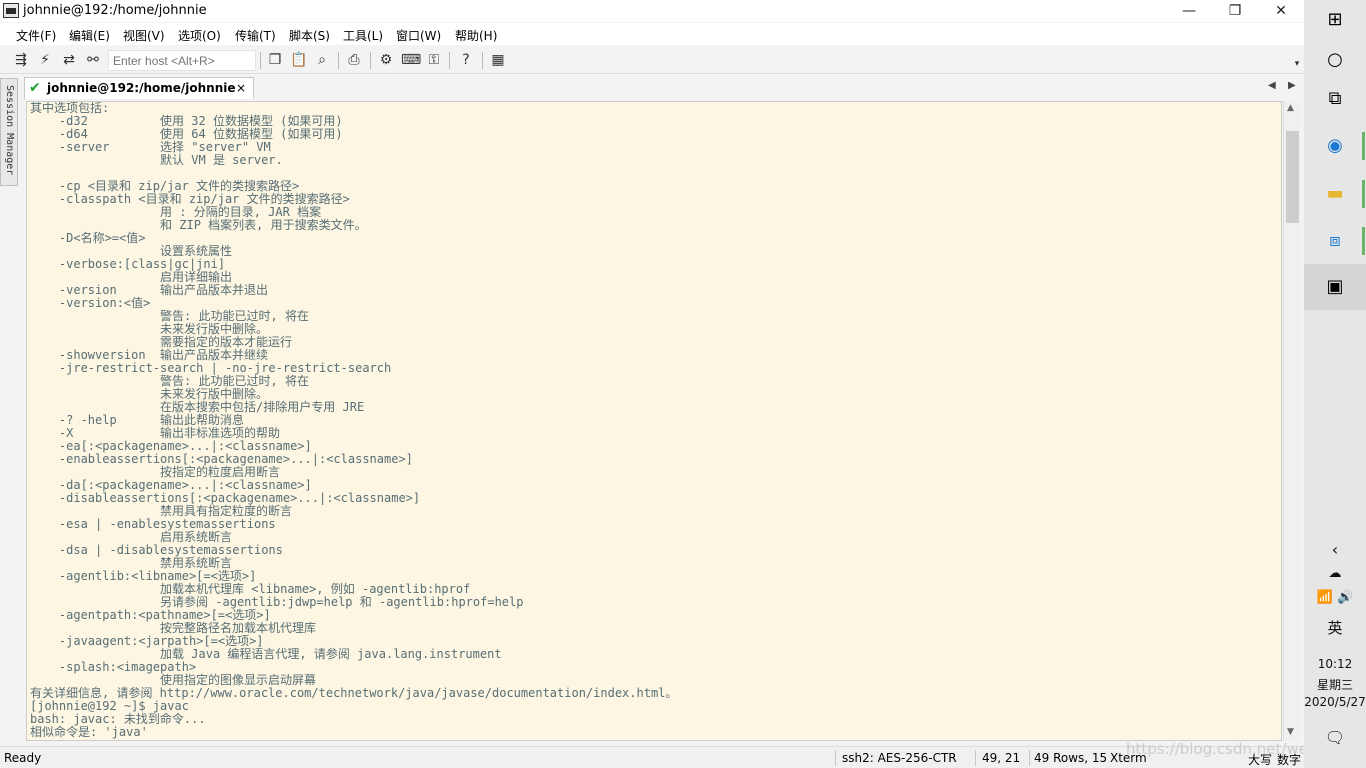  What do you see at coordinates (1290, 108) in the screenshot?
I see `scroll-up-icon: ▲` at bounding box center [1290, 108].